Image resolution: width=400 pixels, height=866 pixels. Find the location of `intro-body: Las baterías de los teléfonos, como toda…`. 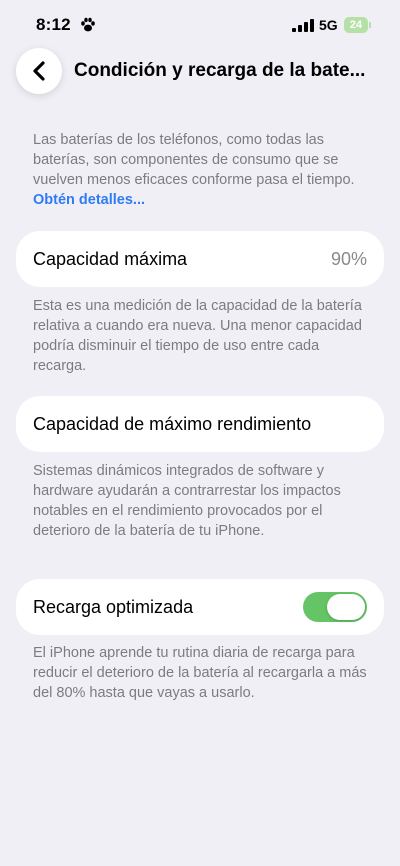

intro-body: Las baterías de los teléfonos, como toda… is located at coordinates (194, 160).